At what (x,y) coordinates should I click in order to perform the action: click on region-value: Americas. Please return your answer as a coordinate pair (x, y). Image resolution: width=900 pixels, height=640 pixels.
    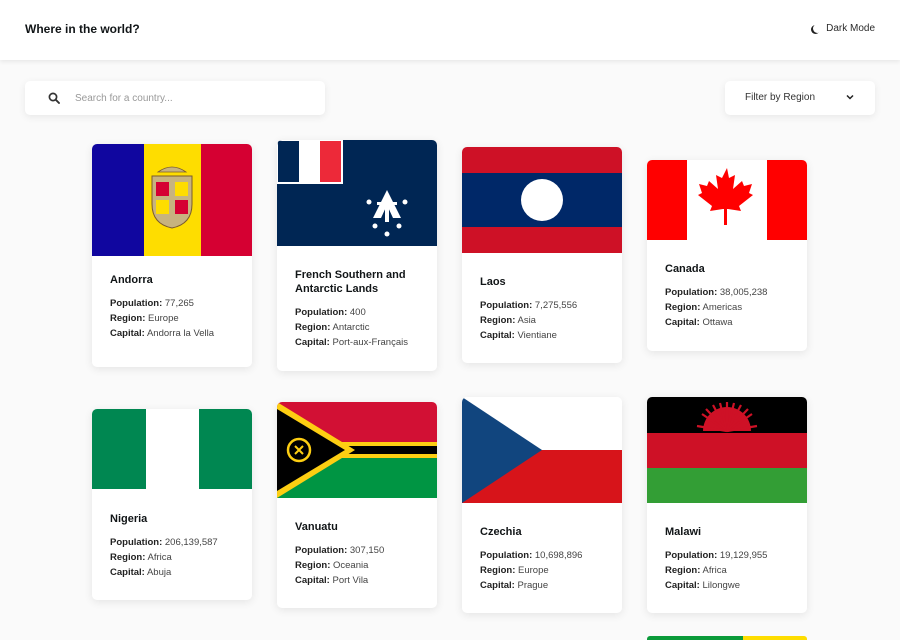
    Looking at the image, I should click on (722, 307).